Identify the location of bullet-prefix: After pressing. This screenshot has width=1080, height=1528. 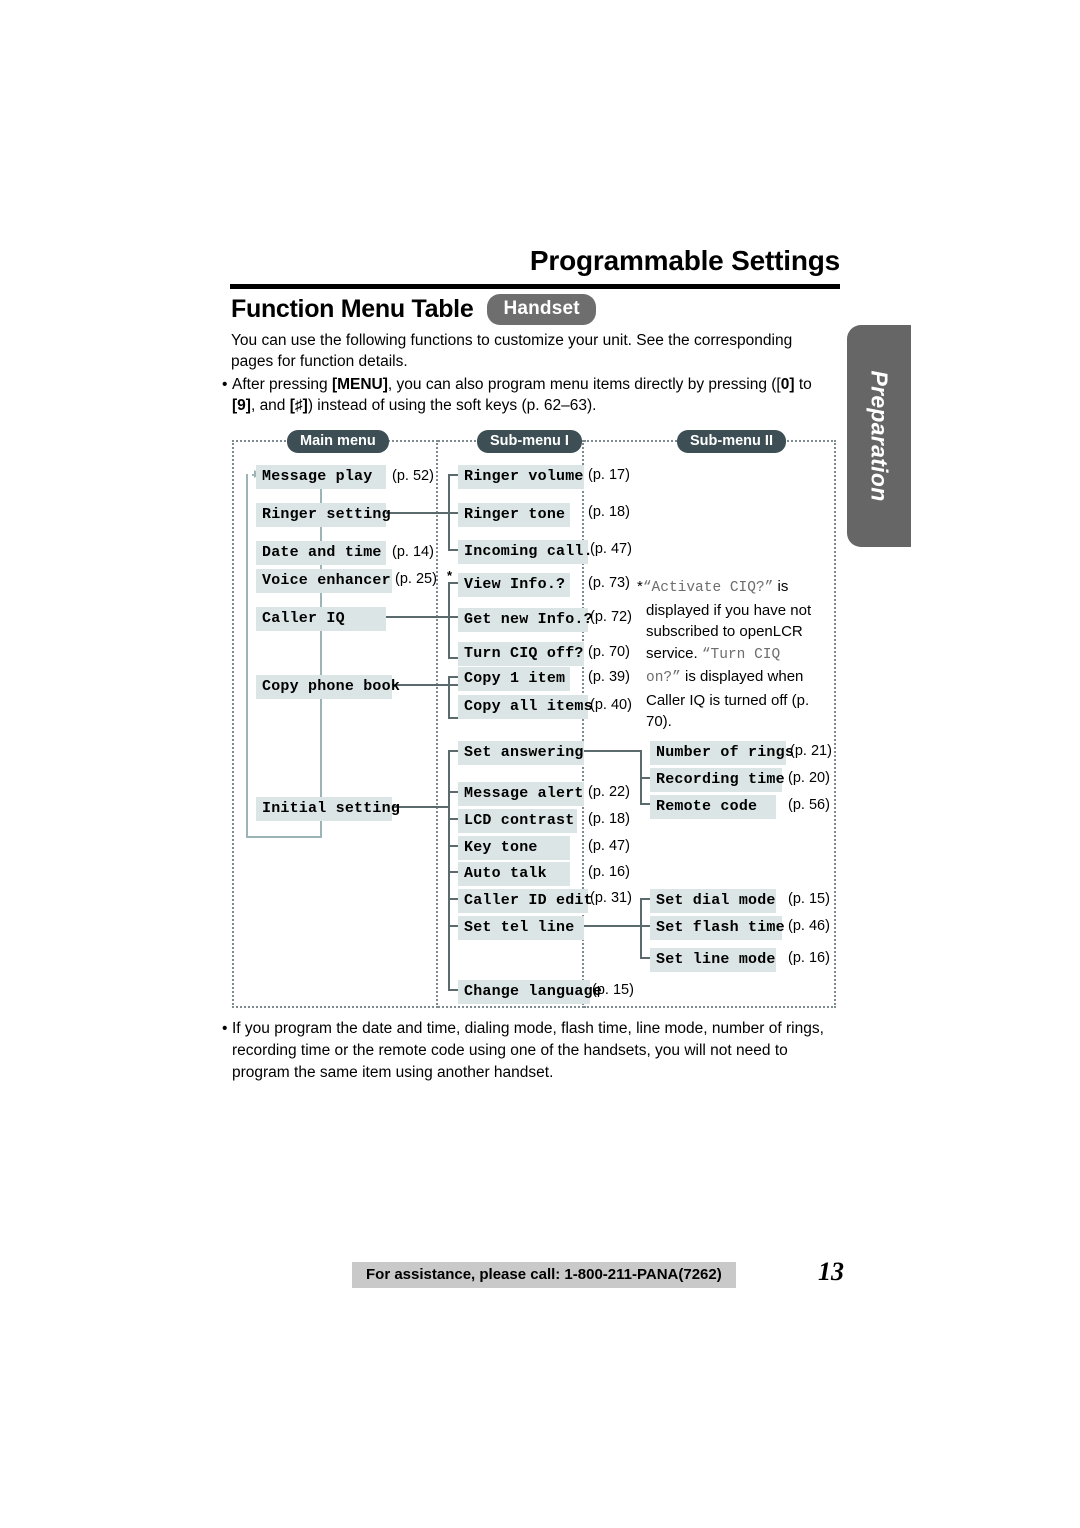
(282, 384).